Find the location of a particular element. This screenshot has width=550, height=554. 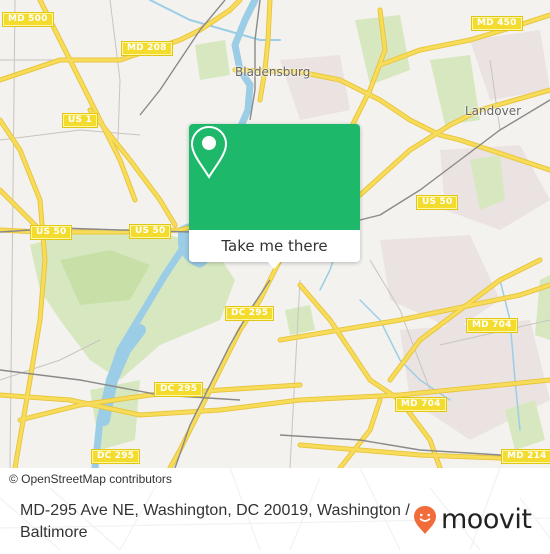

route-shield-us-1: US 1 is located at coordinates (80, 120).